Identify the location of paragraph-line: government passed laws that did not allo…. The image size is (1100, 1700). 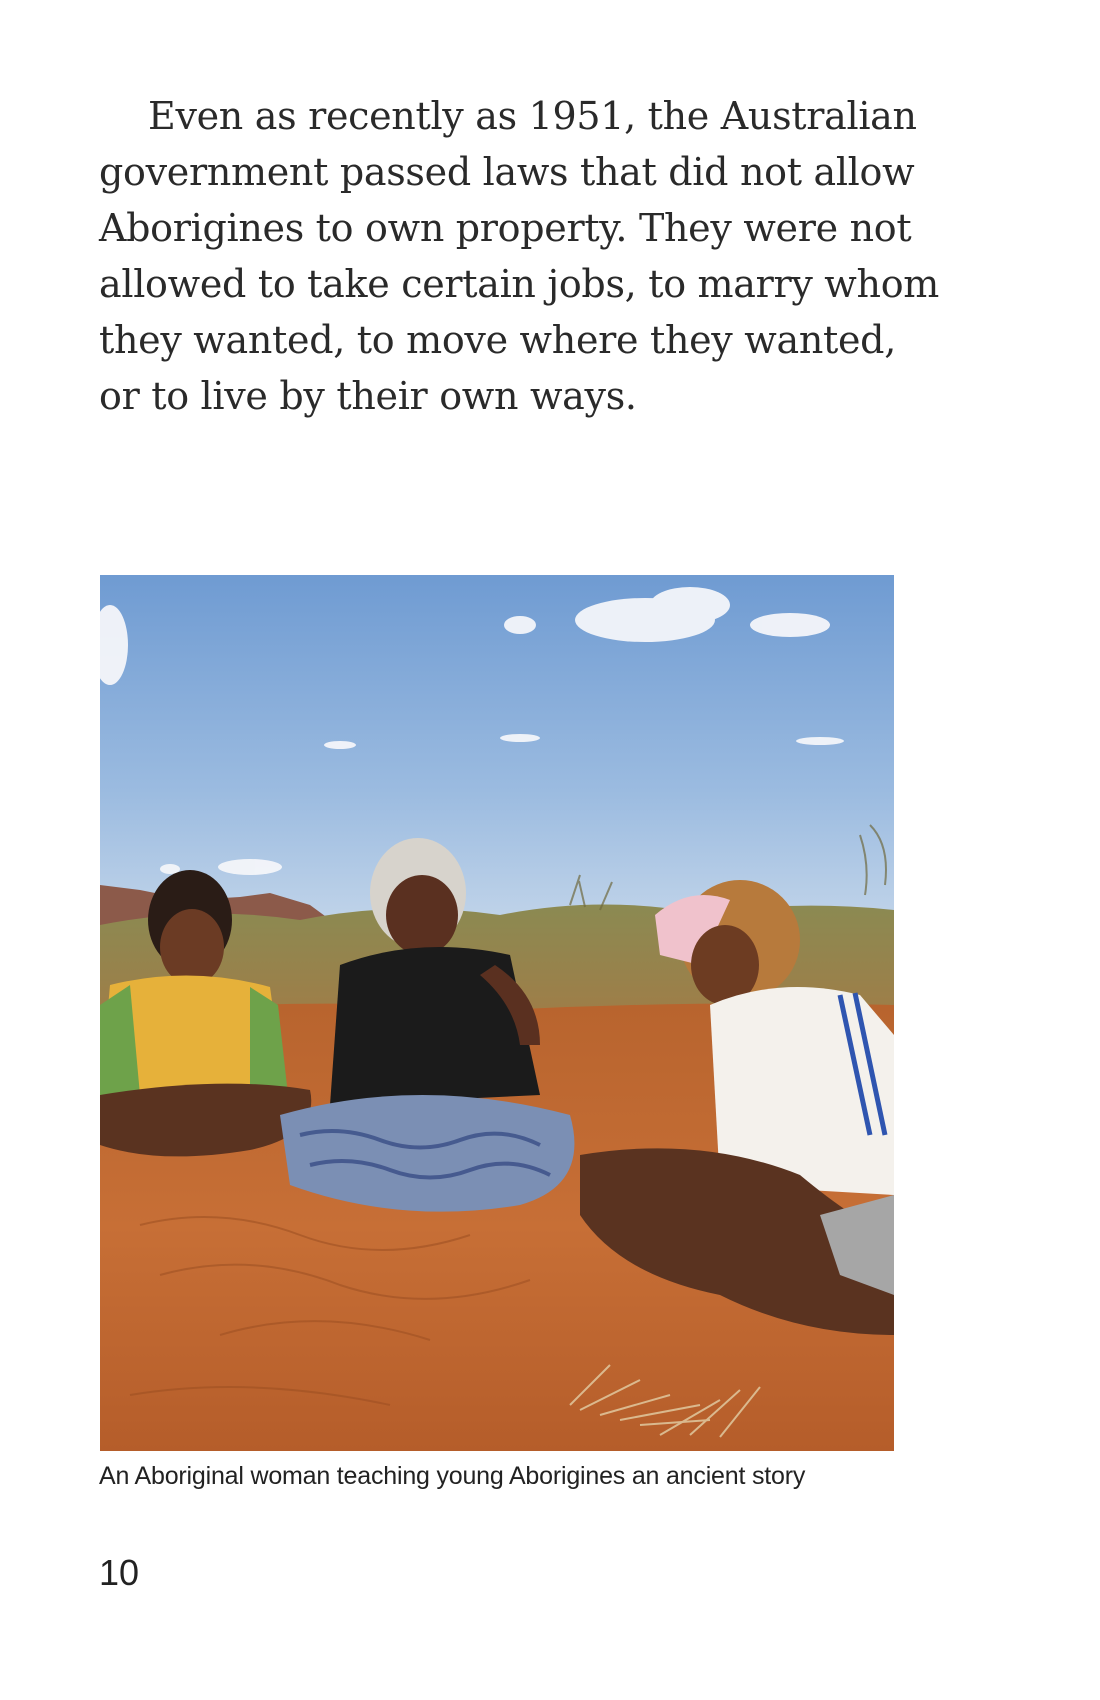
(507, 172).